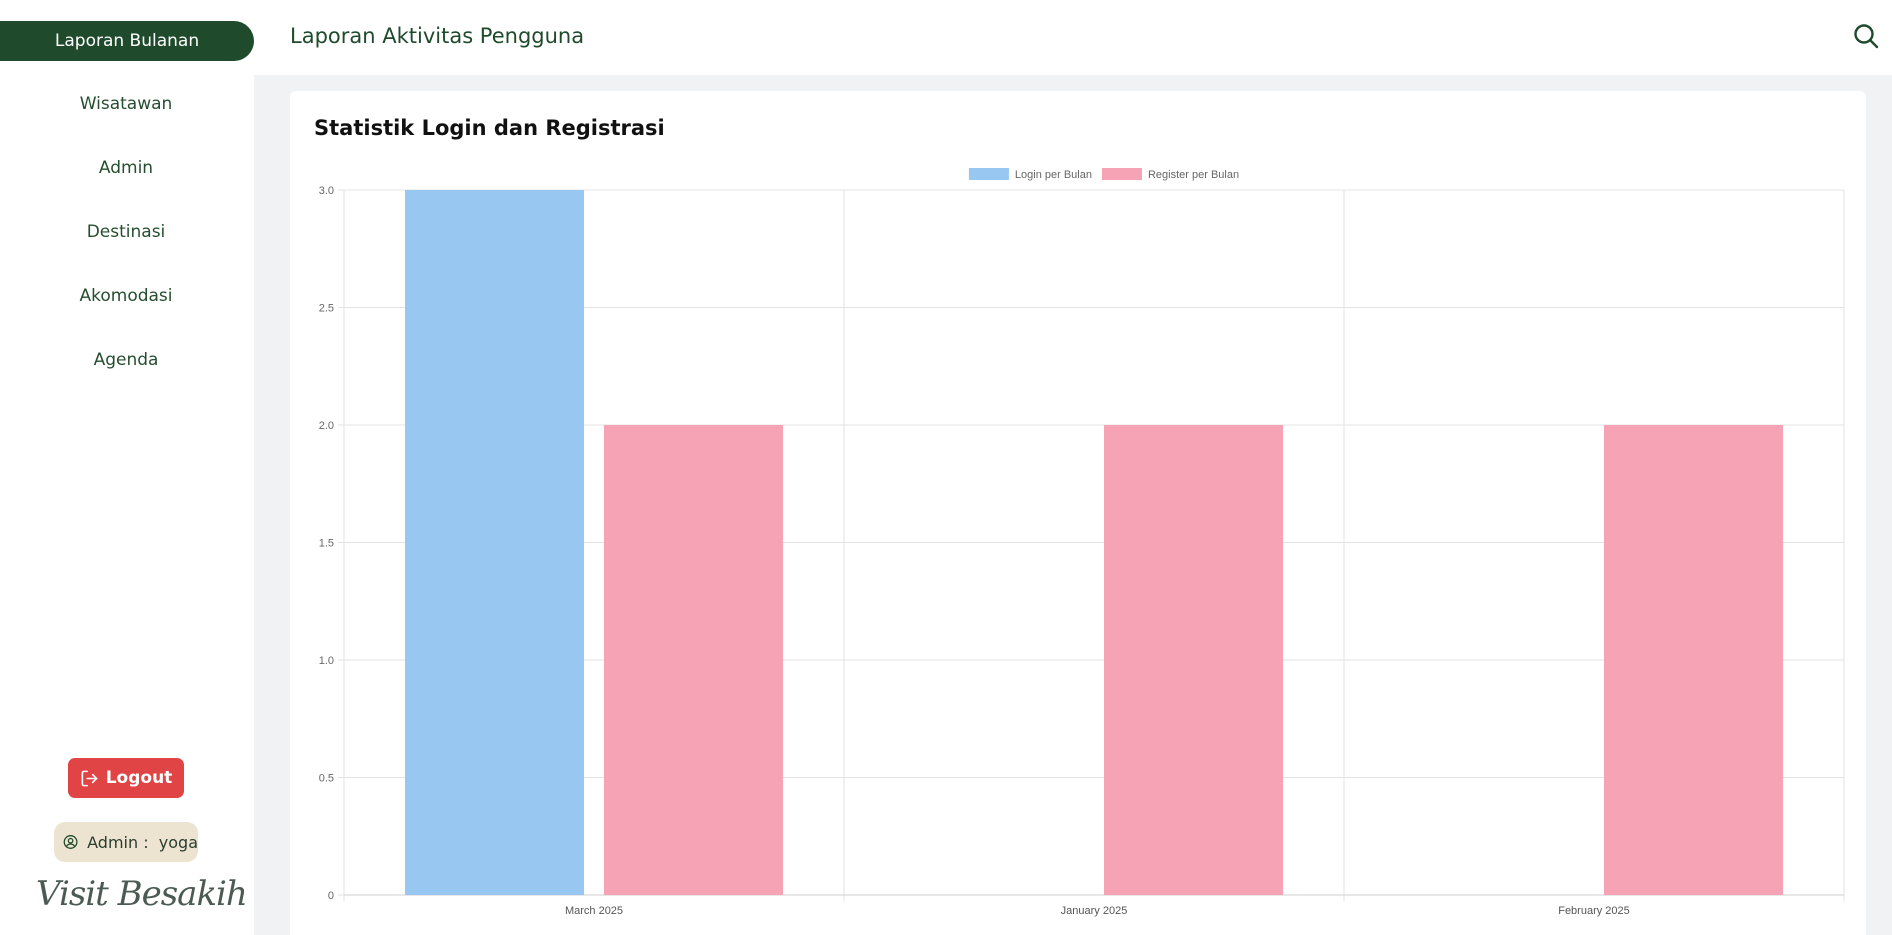  What do you see at coordinates (1053, 175) in the screenshot?
I see `legend-label: Login per Bulan` at bounding box center [1053, 175].